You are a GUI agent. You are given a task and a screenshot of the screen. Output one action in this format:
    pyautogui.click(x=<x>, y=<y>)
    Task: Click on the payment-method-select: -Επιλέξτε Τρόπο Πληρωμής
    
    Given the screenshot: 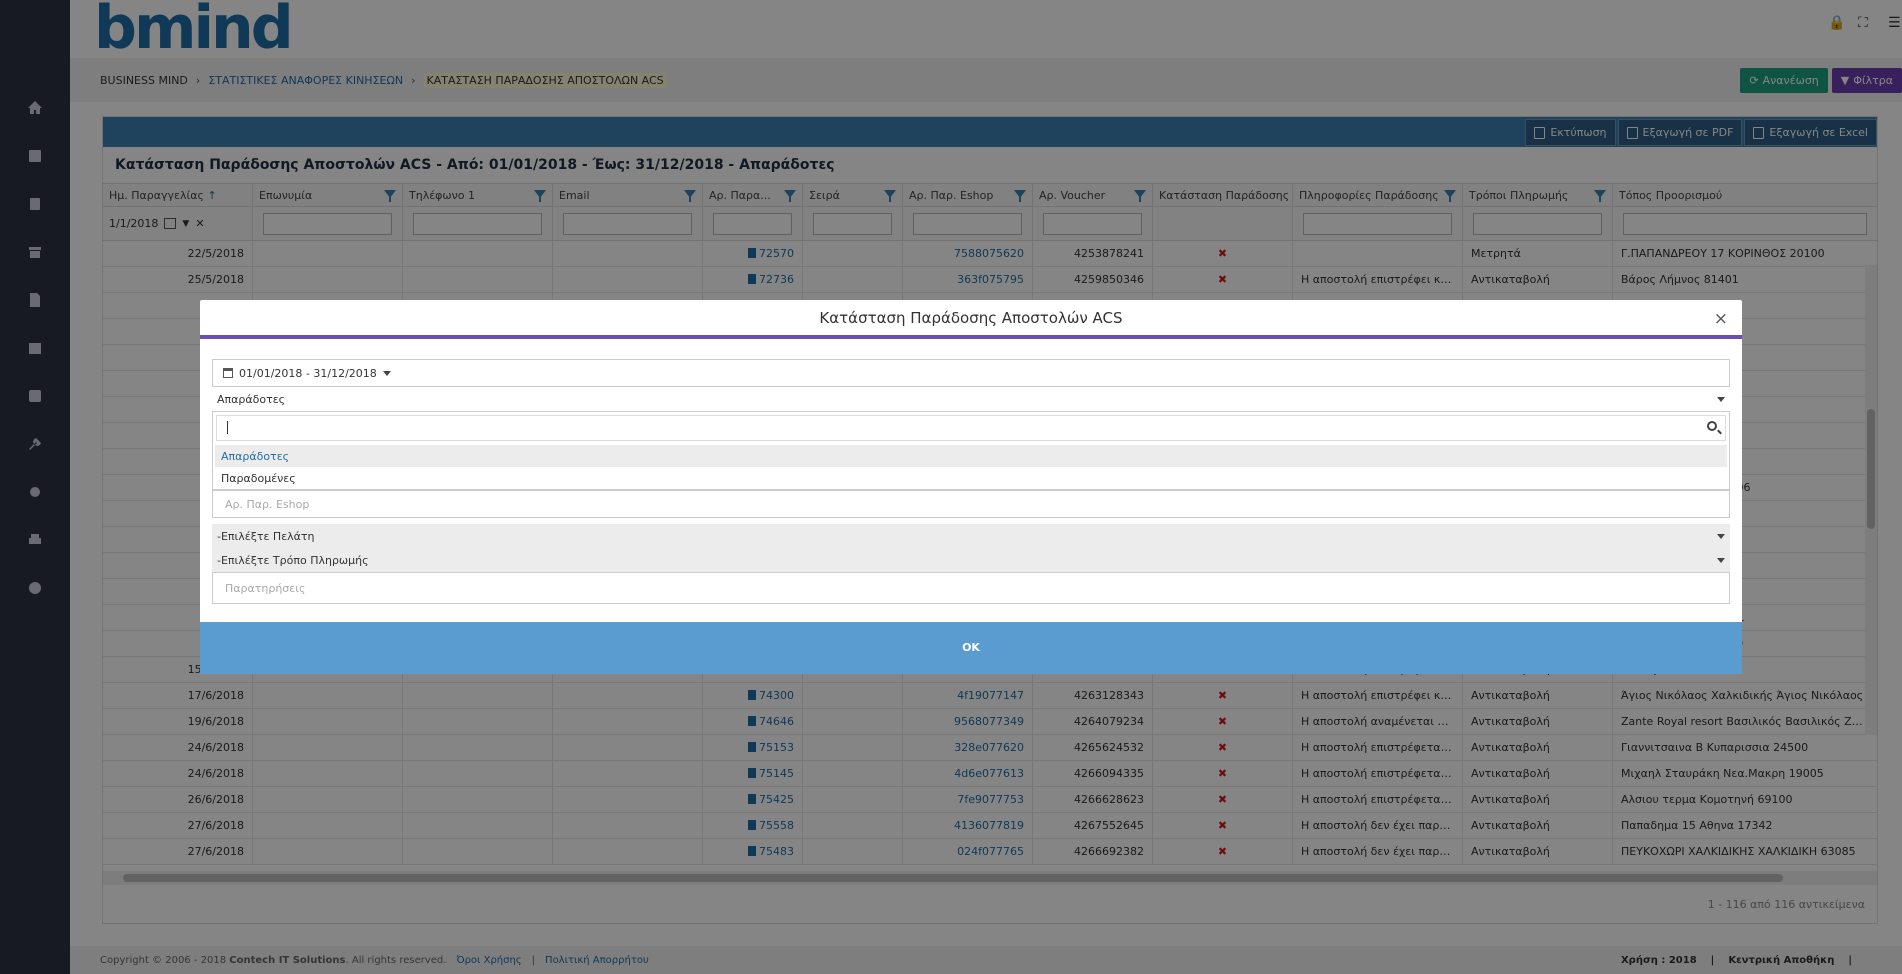 What is the action you would take?
    pyautogui.click(x=971, y=560)
    